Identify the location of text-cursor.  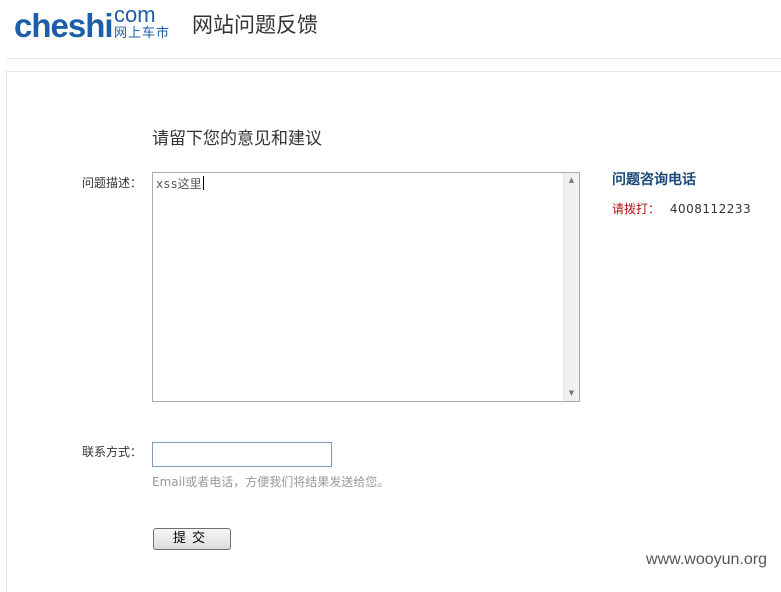
(203, 183).